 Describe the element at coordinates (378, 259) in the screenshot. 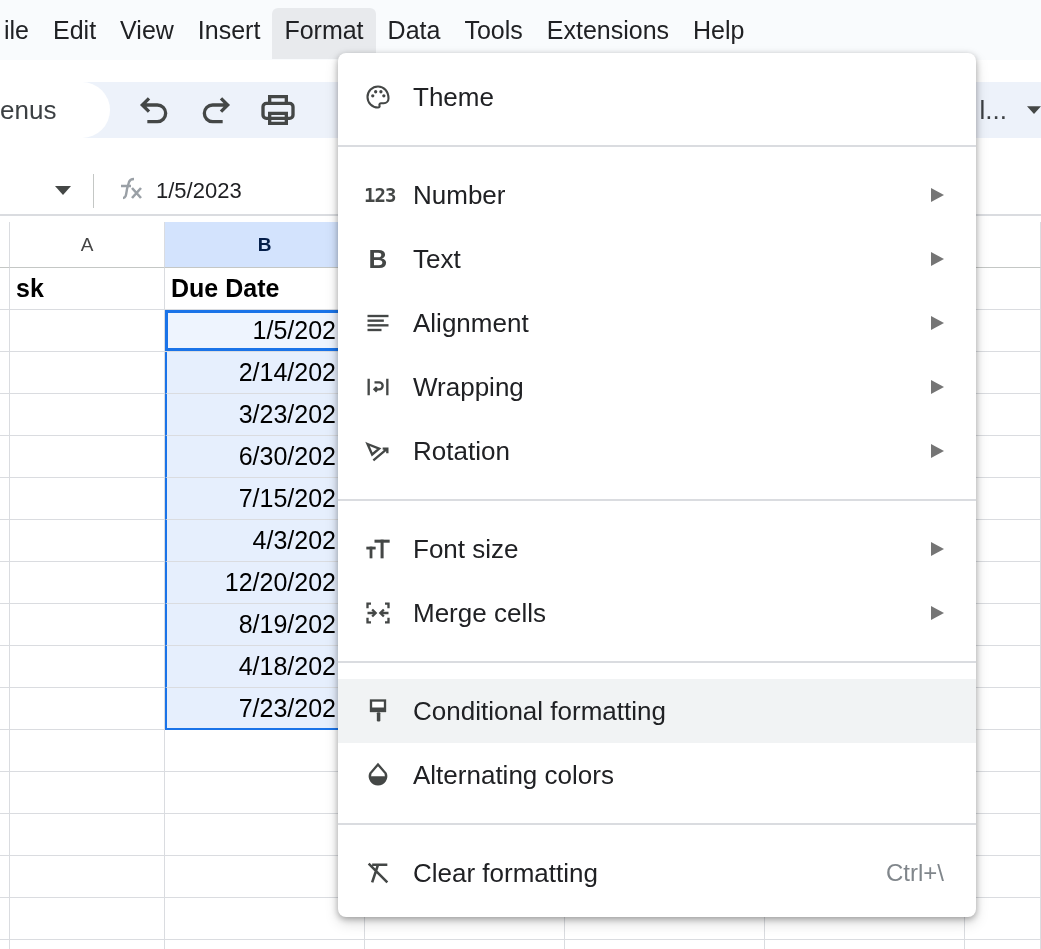

I see `bold-icon: B` at that location.